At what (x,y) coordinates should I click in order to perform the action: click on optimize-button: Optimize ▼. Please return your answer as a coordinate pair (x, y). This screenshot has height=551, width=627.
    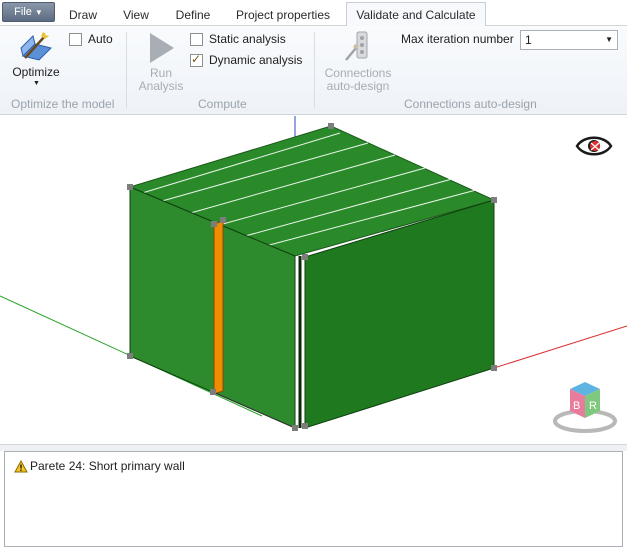
    Looking at the image, I should click on (36, 60).